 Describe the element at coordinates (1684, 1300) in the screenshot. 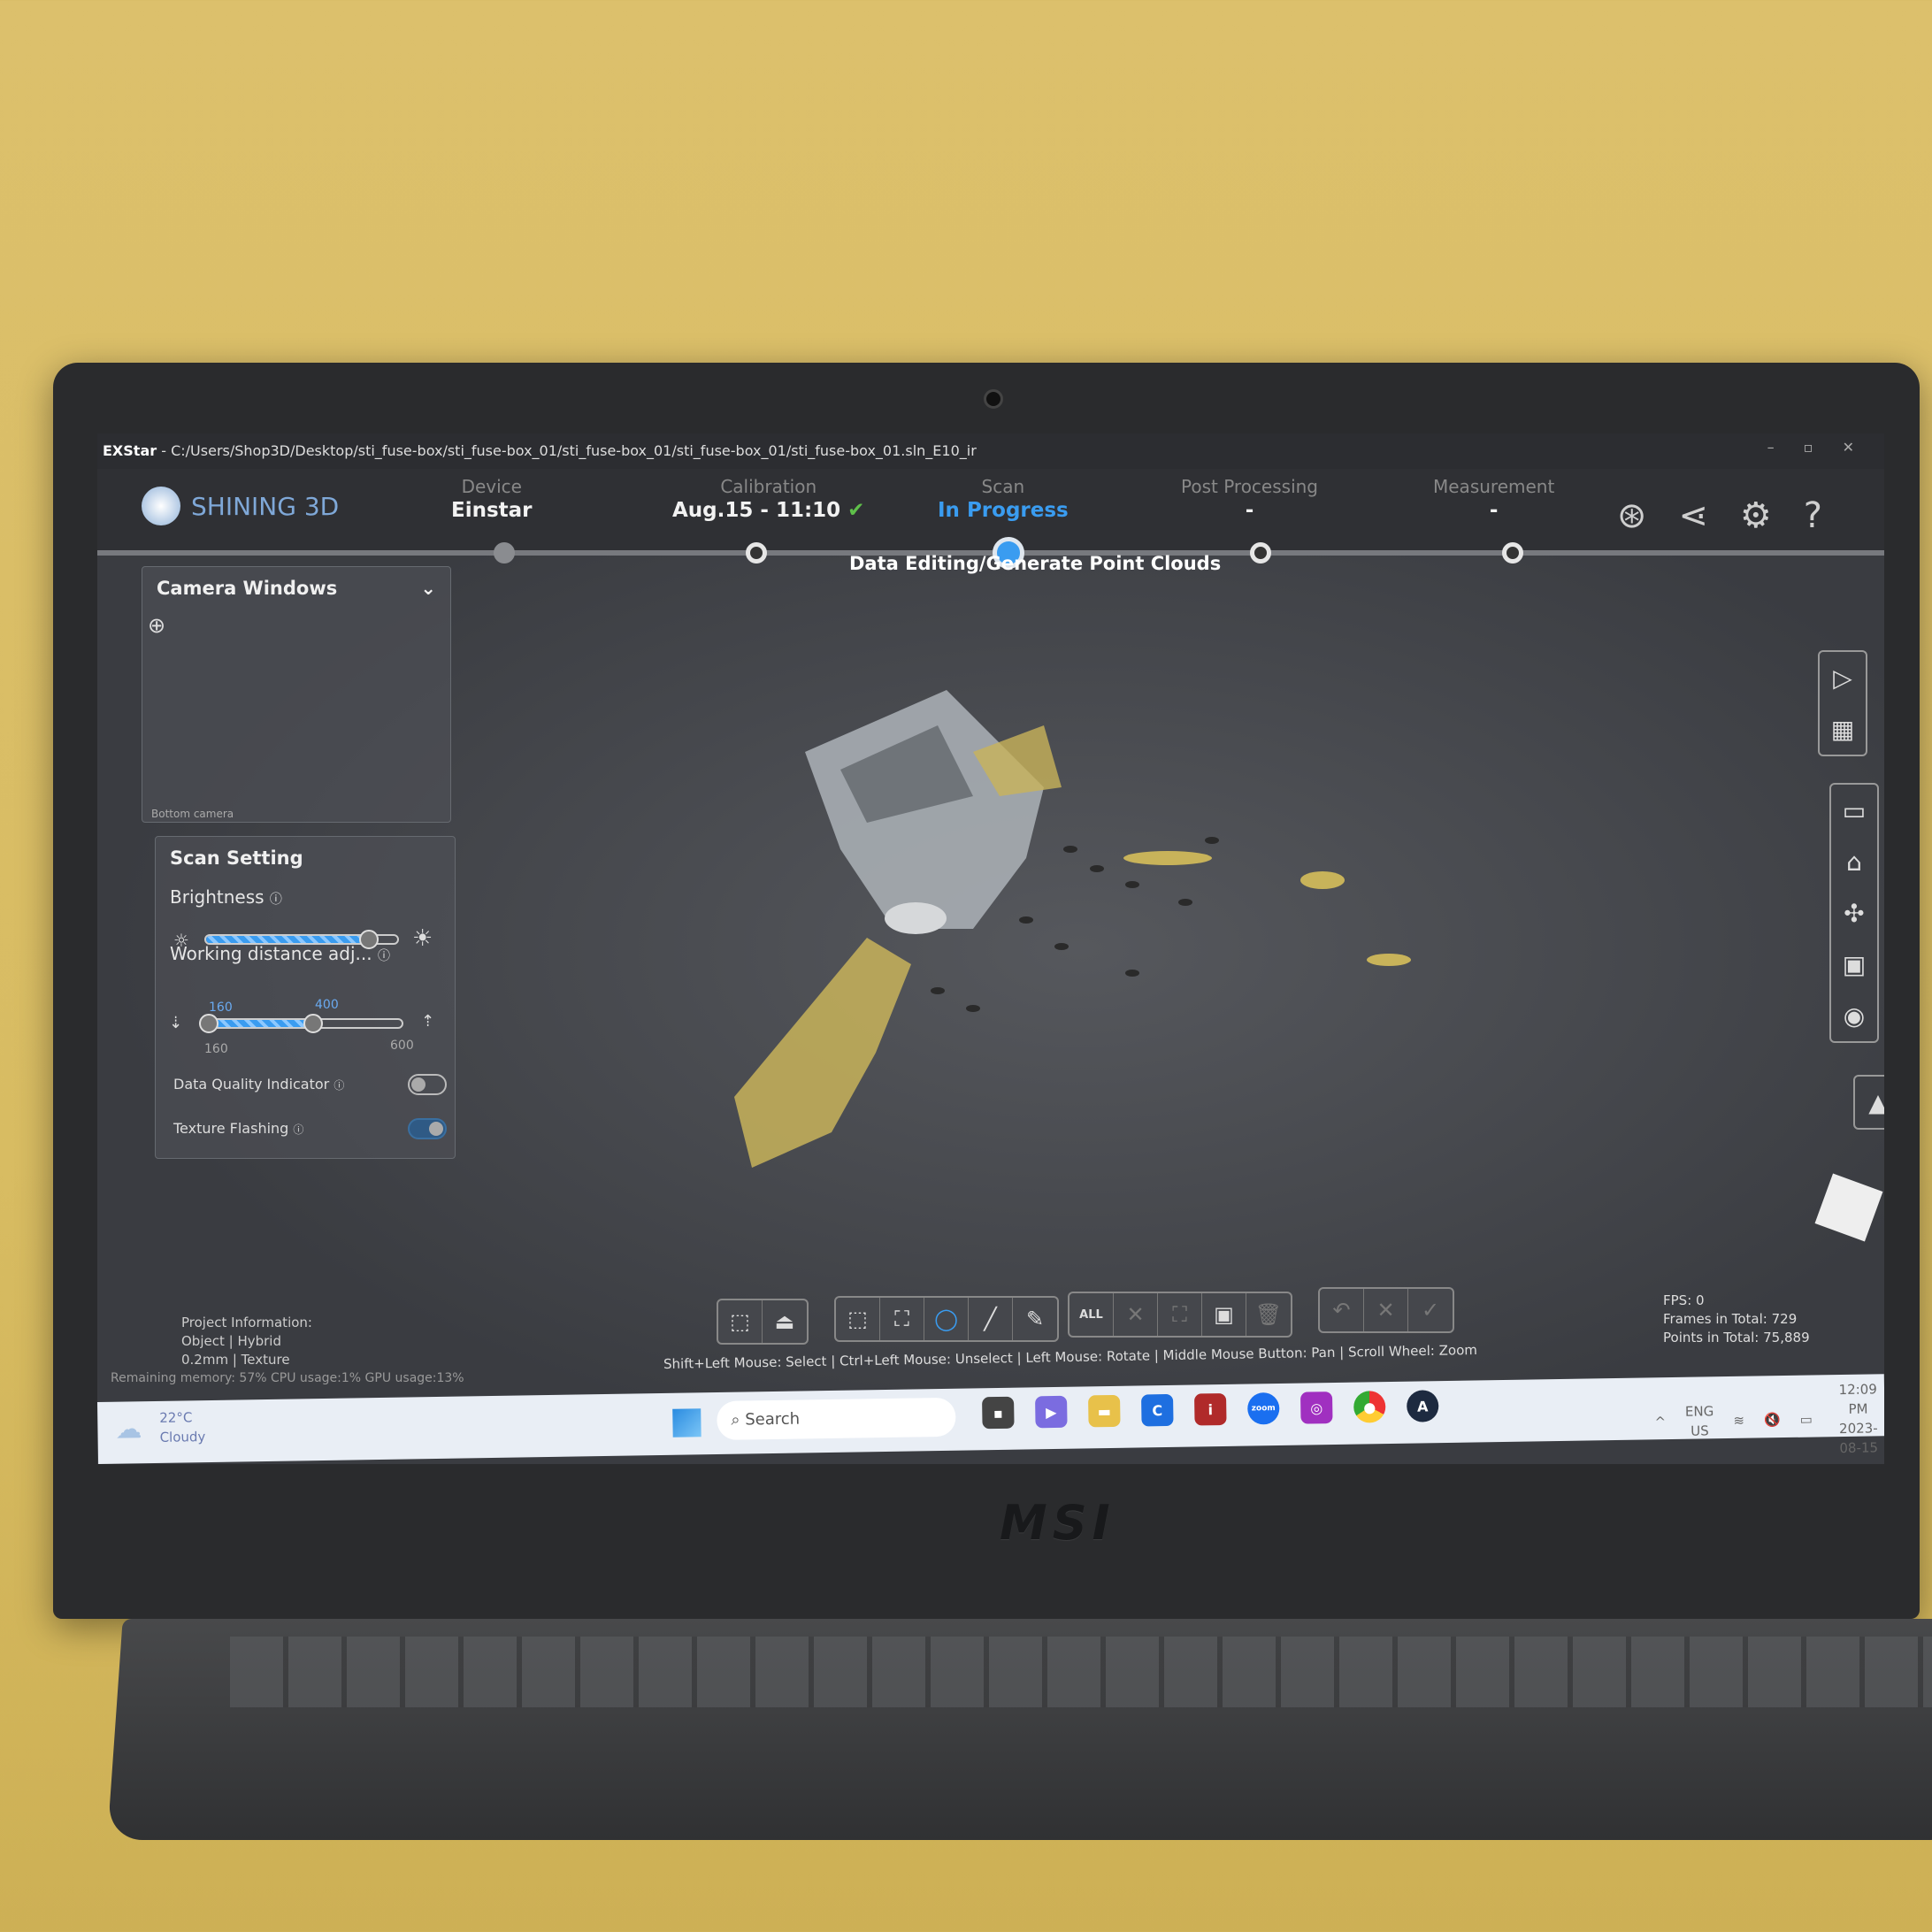

I see `fps: FPS: 0` at that location.